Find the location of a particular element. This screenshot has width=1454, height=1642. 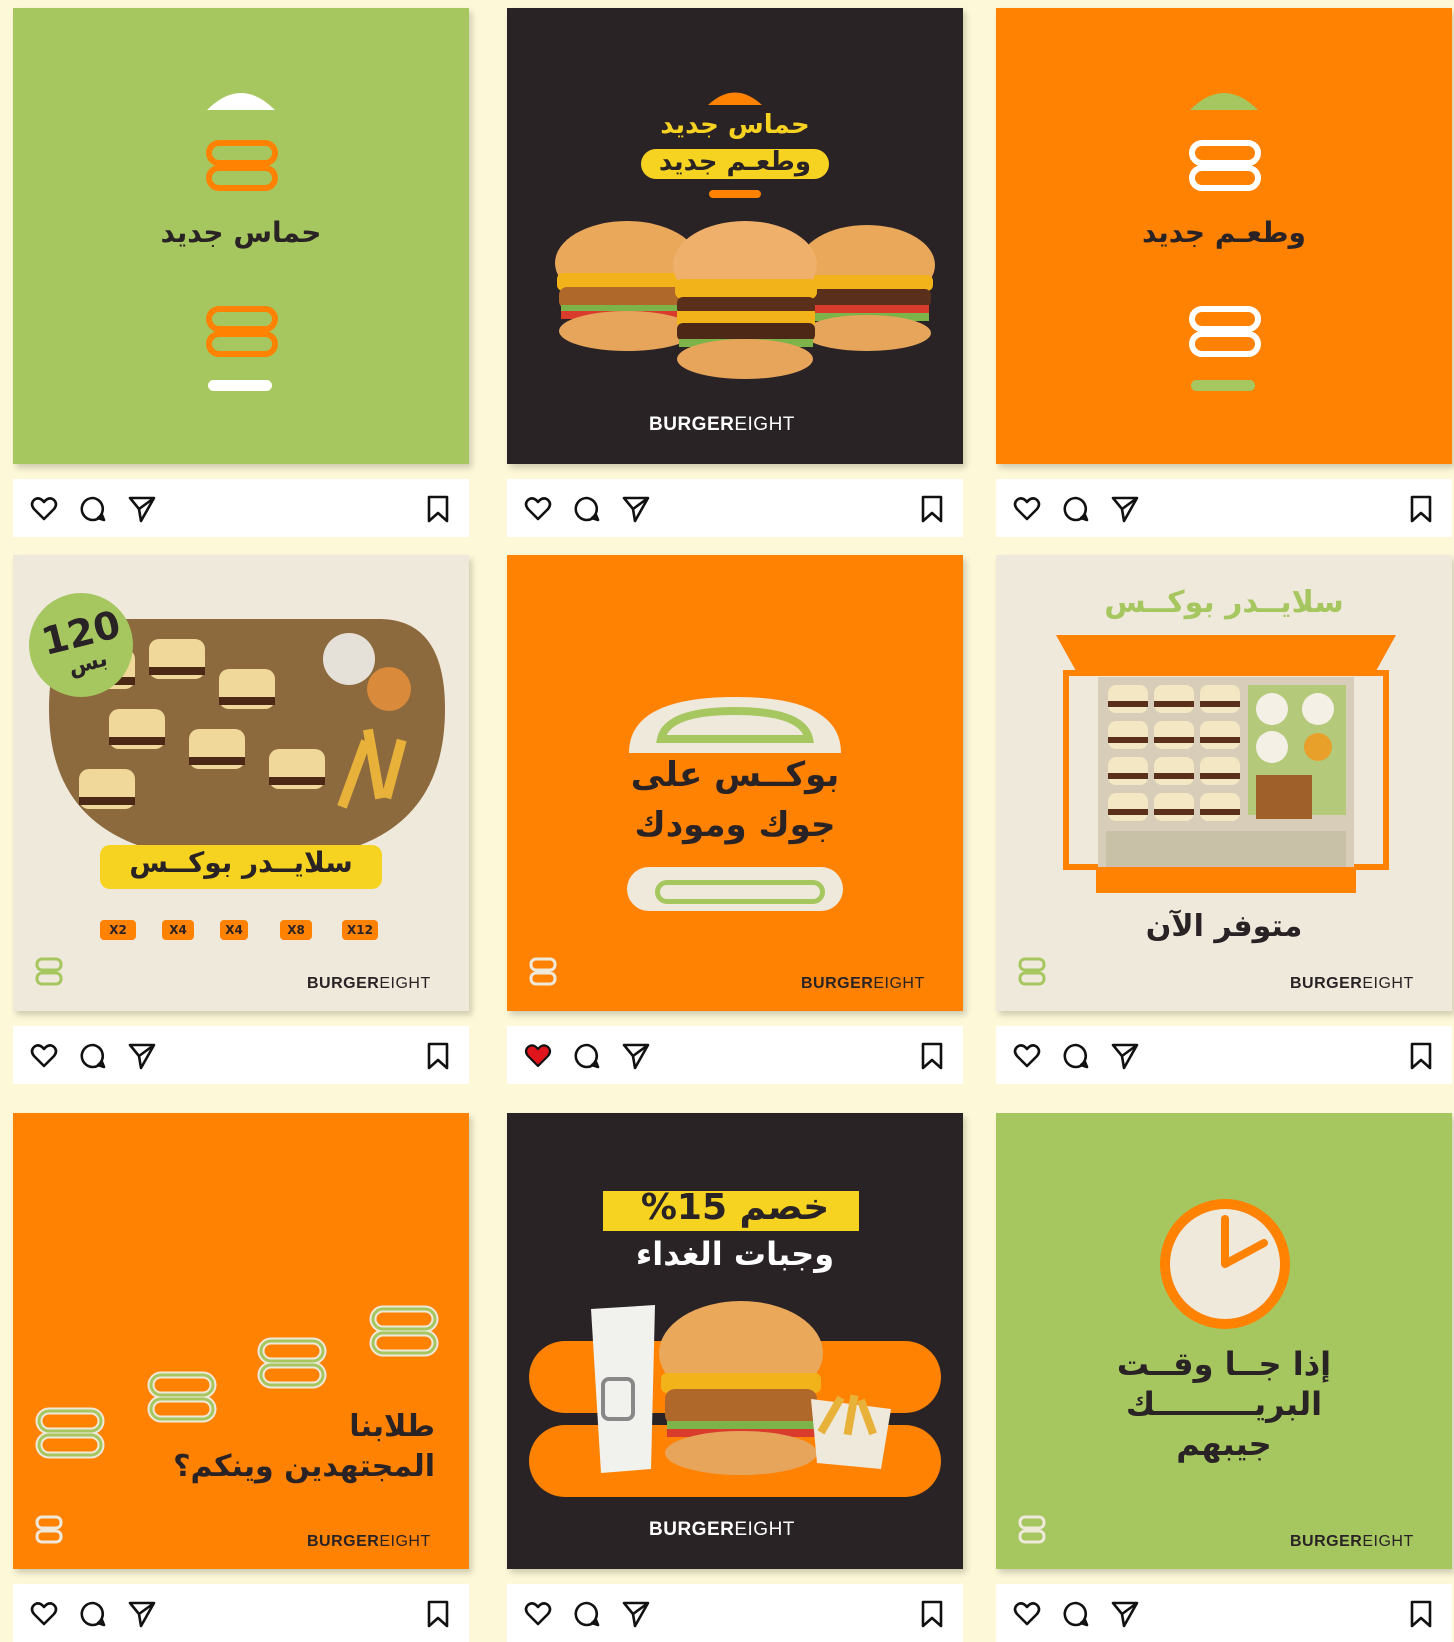

heart-icon-liked is located at coordinates (538, 1056).